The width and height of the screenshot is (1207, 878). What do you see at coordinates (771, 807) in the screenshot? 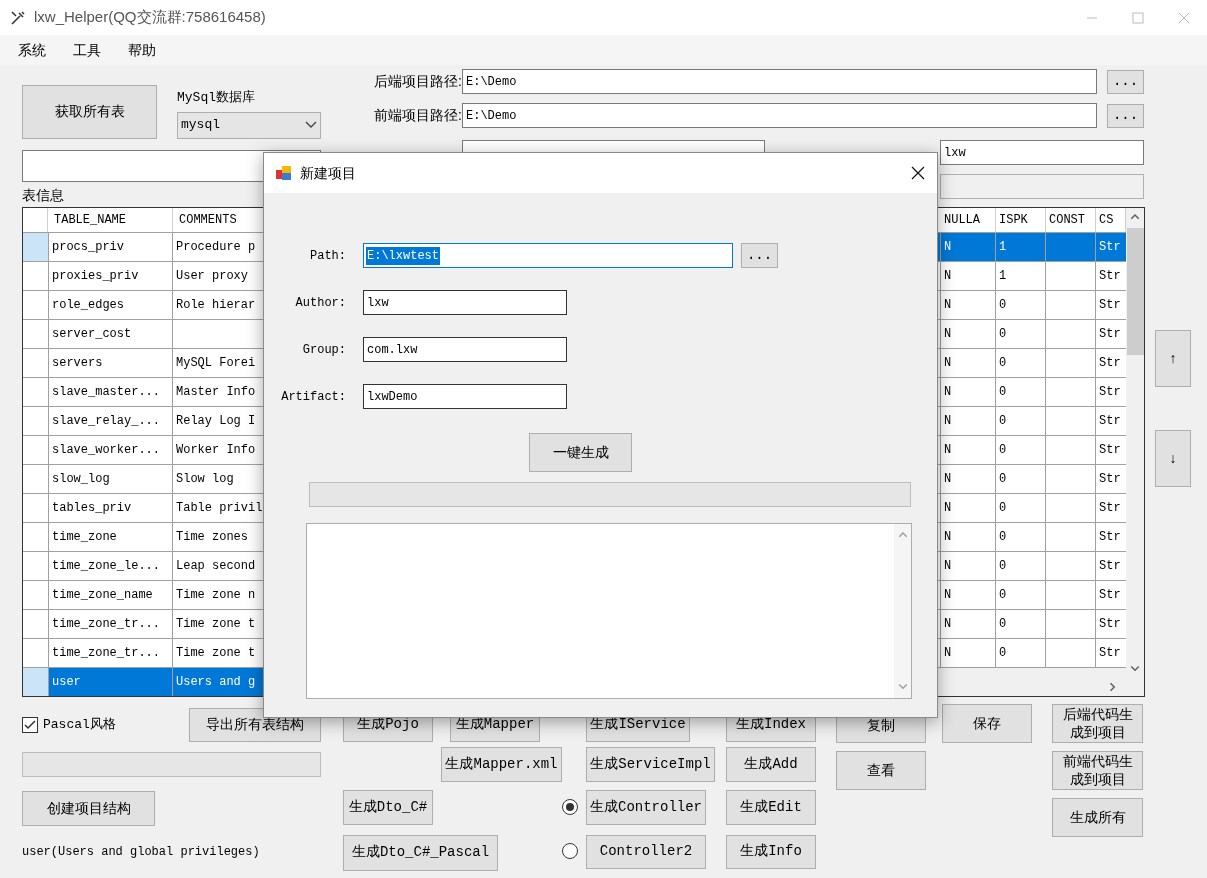
I see `generate-button: 生成Edit` at bounding box center [771, 807].